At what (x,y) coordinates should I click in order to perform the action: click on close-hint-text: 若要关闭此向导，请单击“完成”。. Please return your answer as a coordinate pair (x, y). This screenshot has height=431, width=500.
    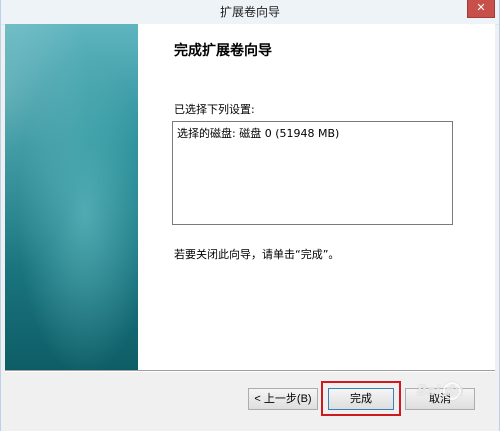
    Looking at the image, I should click on (257, 254).